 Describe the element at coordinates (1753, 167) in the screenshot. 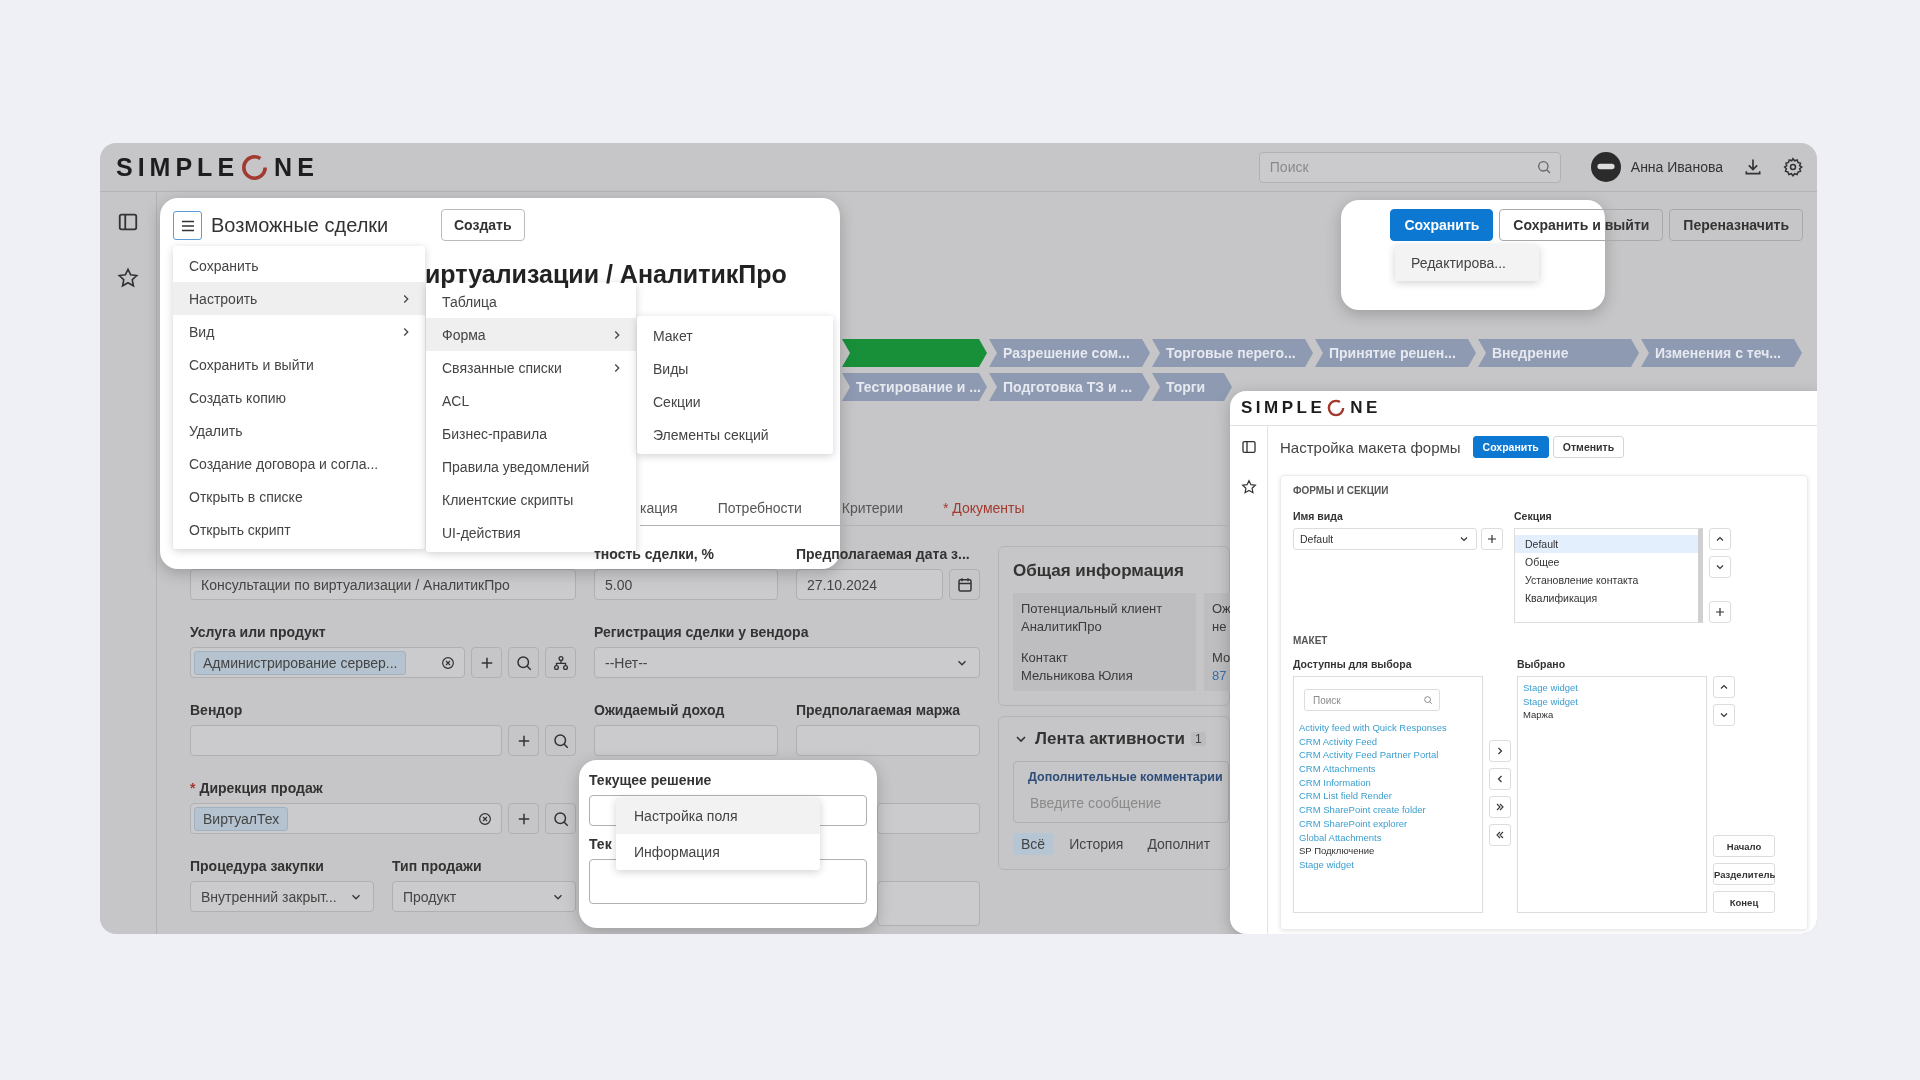

I see `download-icon` at that location.